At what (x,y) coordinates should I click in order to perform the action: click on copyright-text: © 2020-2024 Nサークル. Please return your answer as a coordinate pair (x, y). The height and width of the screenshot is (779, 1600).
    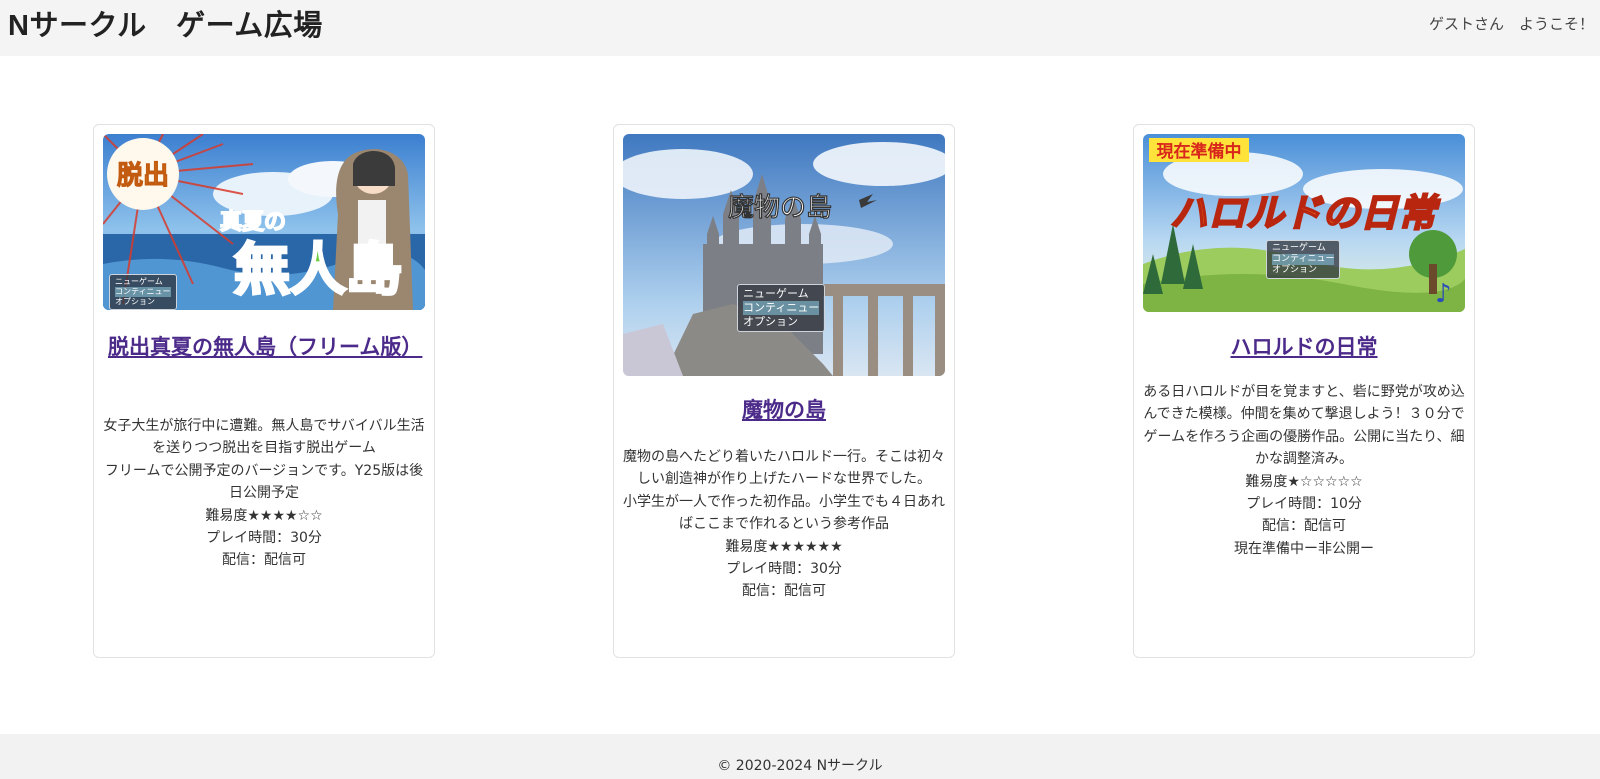
    Looking at the image, I should click on (800, 766).